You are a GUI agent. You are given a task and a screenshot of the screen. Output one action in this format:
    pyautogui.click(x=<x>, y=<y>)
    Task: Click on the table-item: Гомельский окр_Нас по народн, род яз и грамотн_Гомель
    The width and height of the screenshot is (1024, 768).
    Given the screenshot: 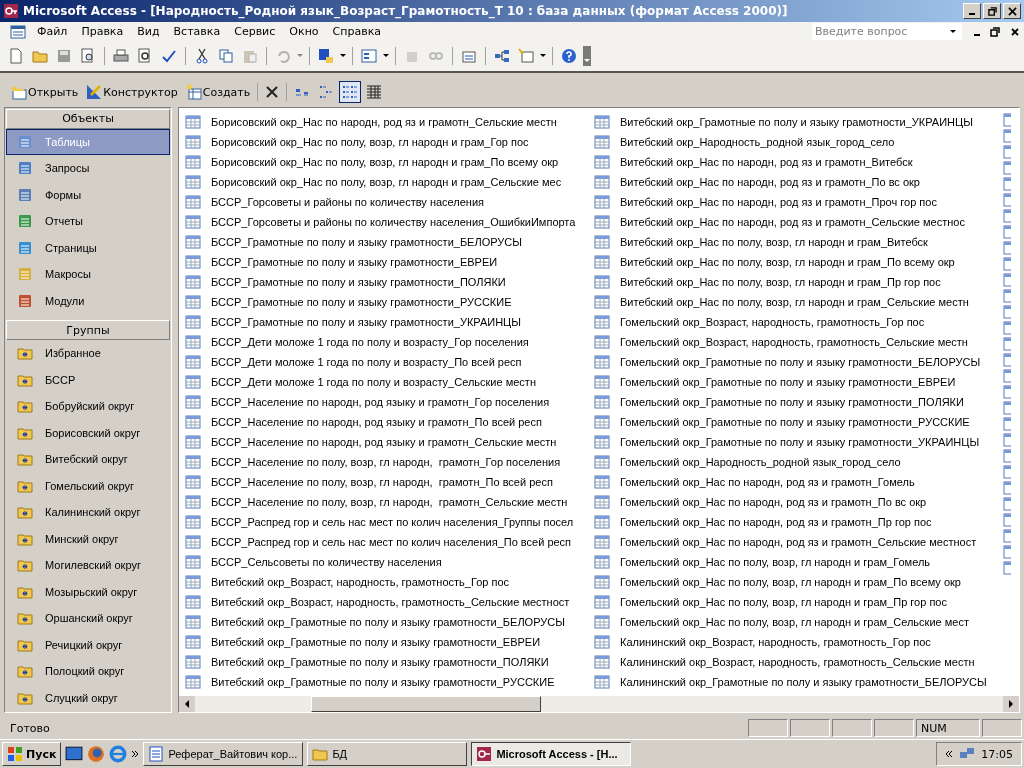 What is the action you would take?
    pyautogui.click(x=798, y=482)
    